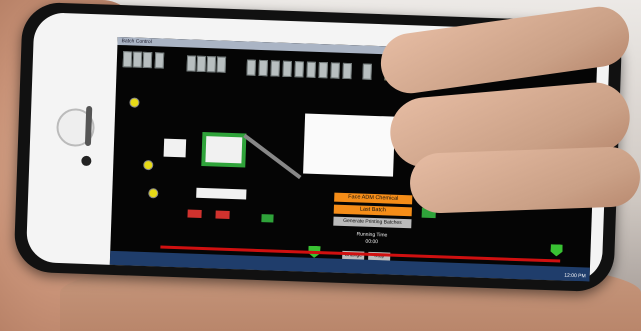  Describe the element at coordinates (372, 222) in the screenshot. I see `generate-button: Generate Printing Batches` at that location.